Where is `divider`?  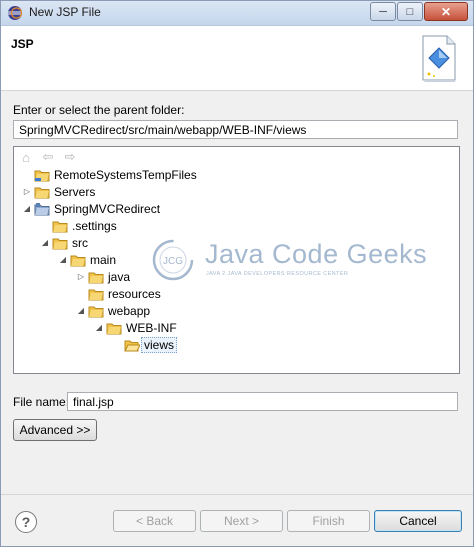
divider is located at coordinates (237, 494).